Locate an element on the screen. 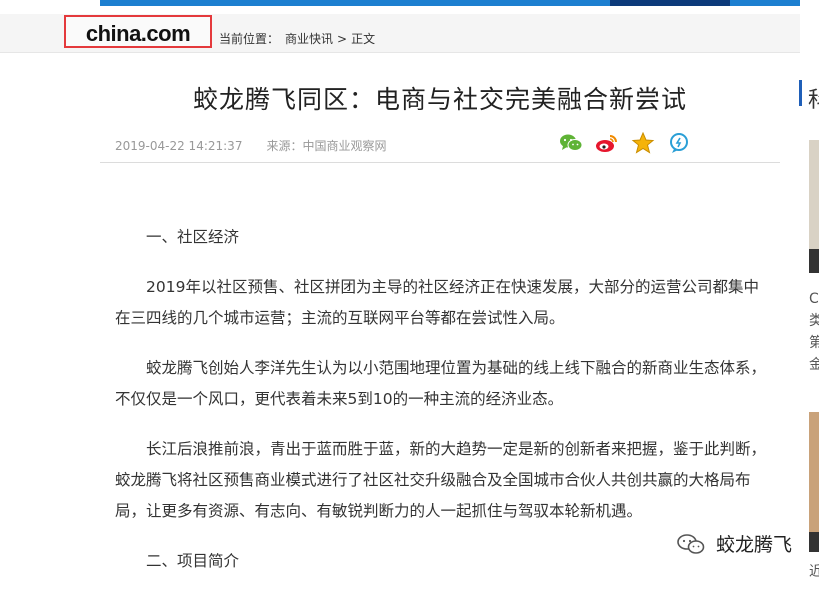 Image resolution: width=819 pixels, height=596 pixels. meta-divider is located at coordinates (440, 162).